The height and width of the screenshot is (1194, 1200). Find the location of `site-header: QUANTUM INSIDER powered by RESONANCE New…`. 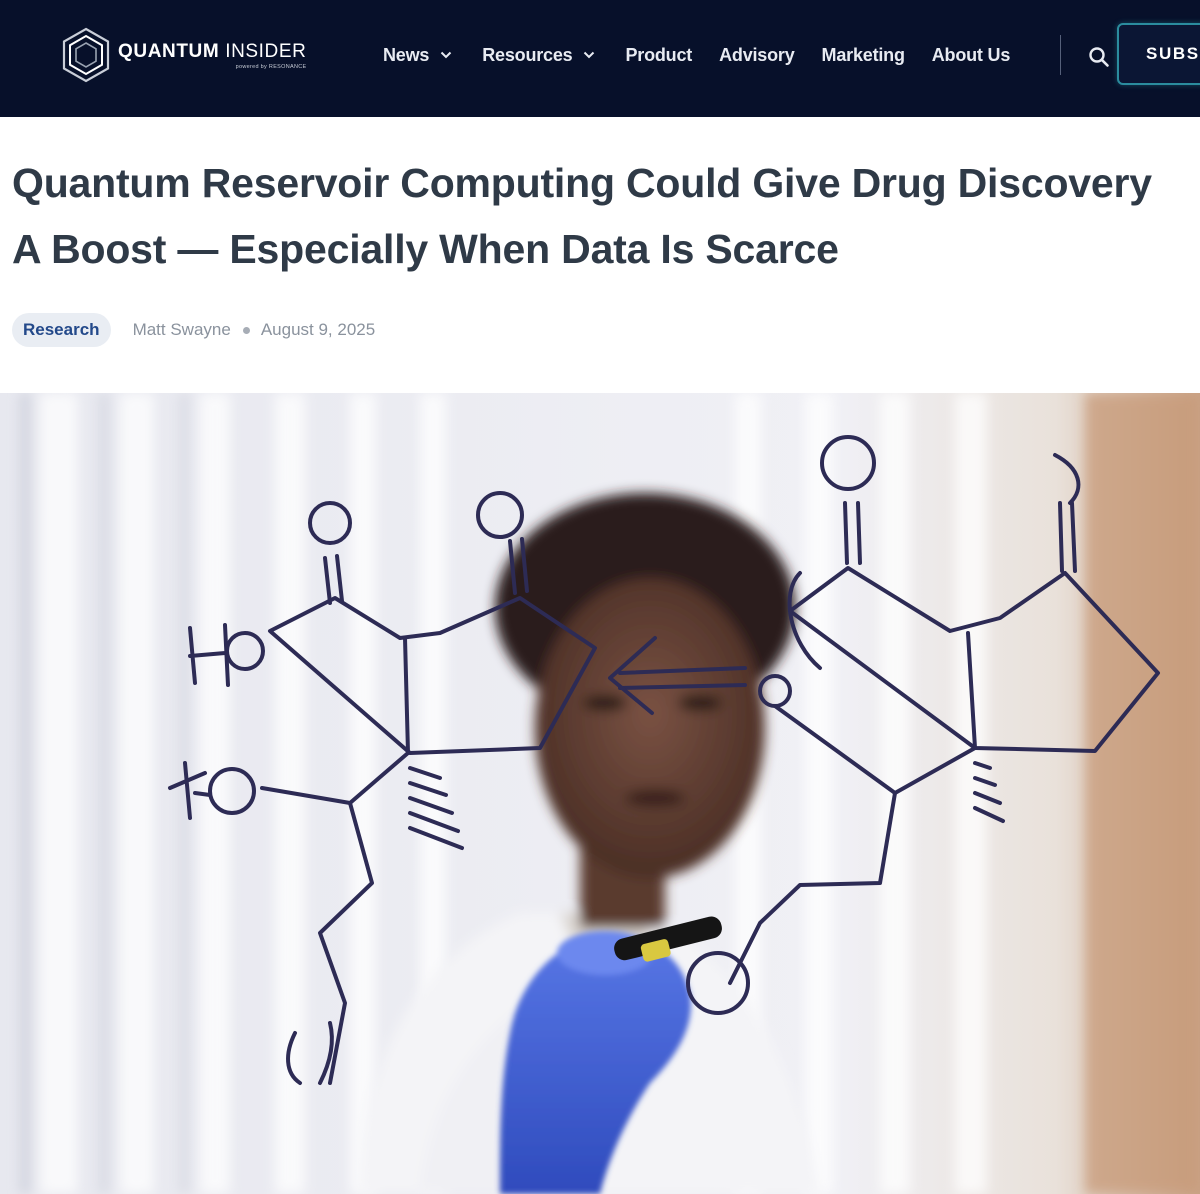

site-header: QUANTUM INSIDER powered by RESONANCE New… is located at coordinates (600, 58).